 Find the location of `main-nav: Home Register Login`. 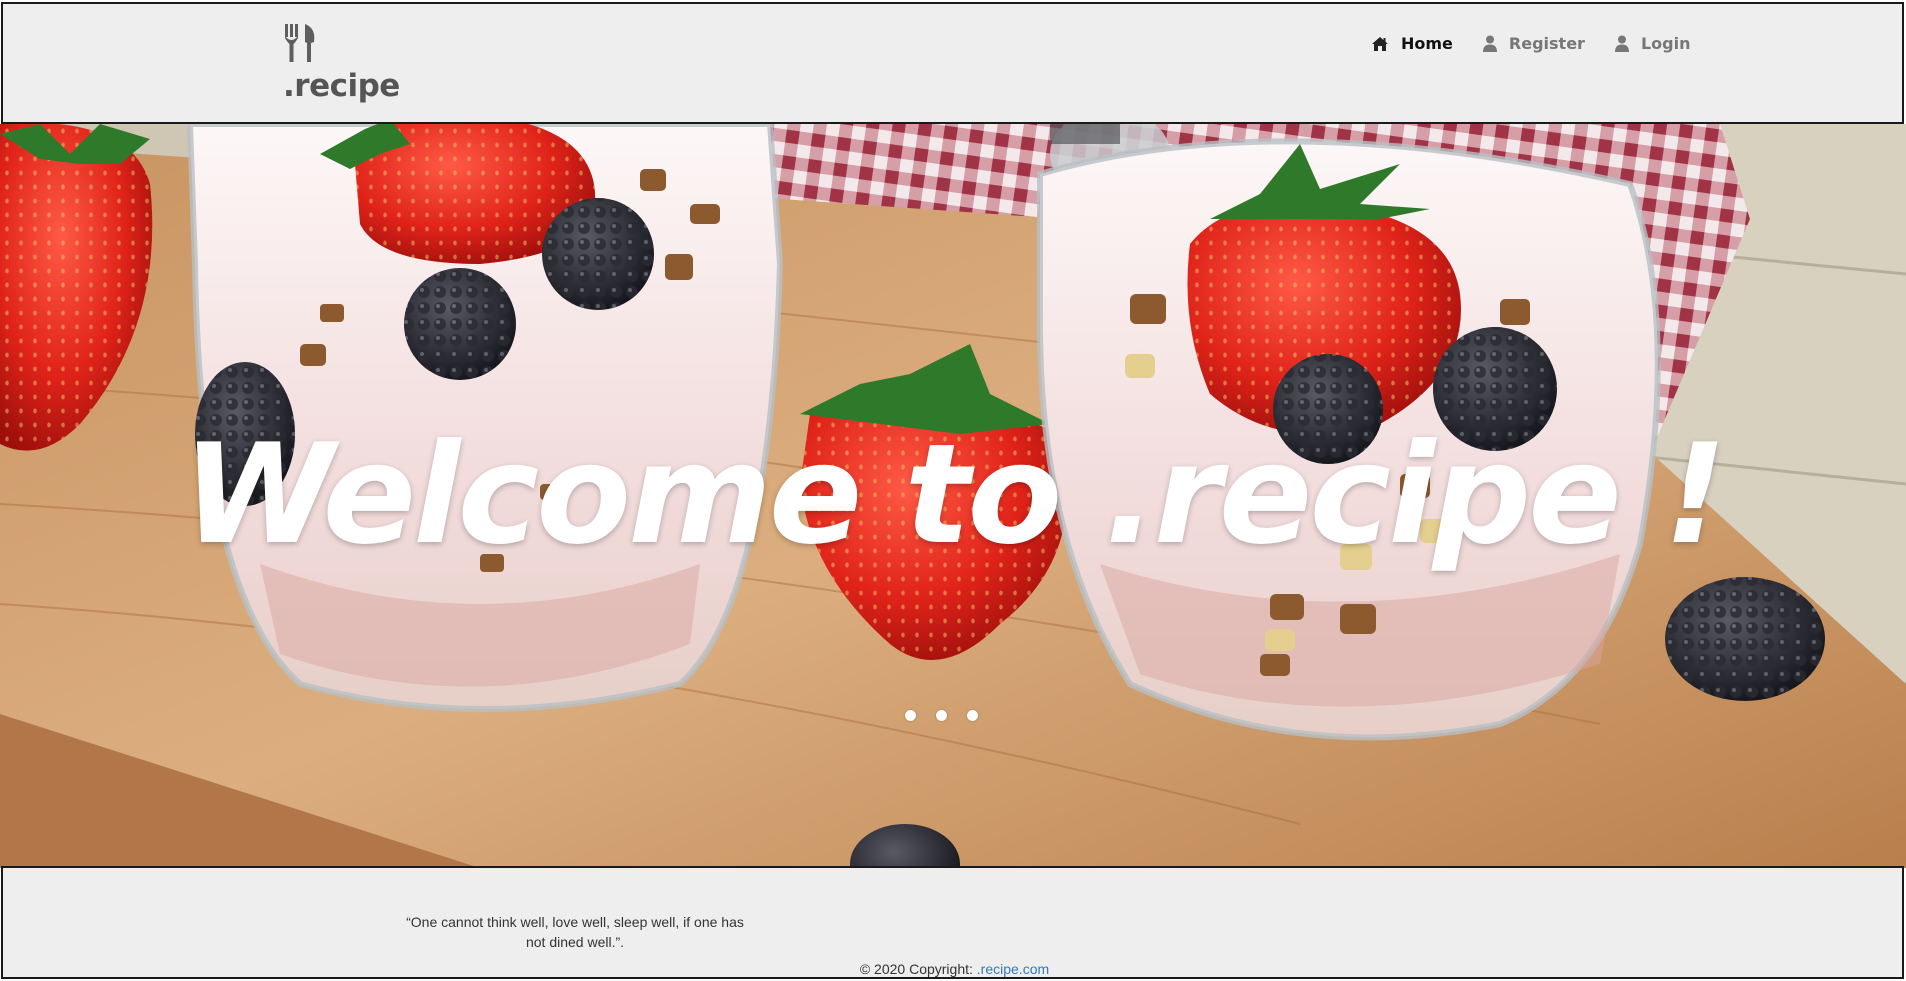

main-nav: Home Register Login is located at coordinates (1545, 43).